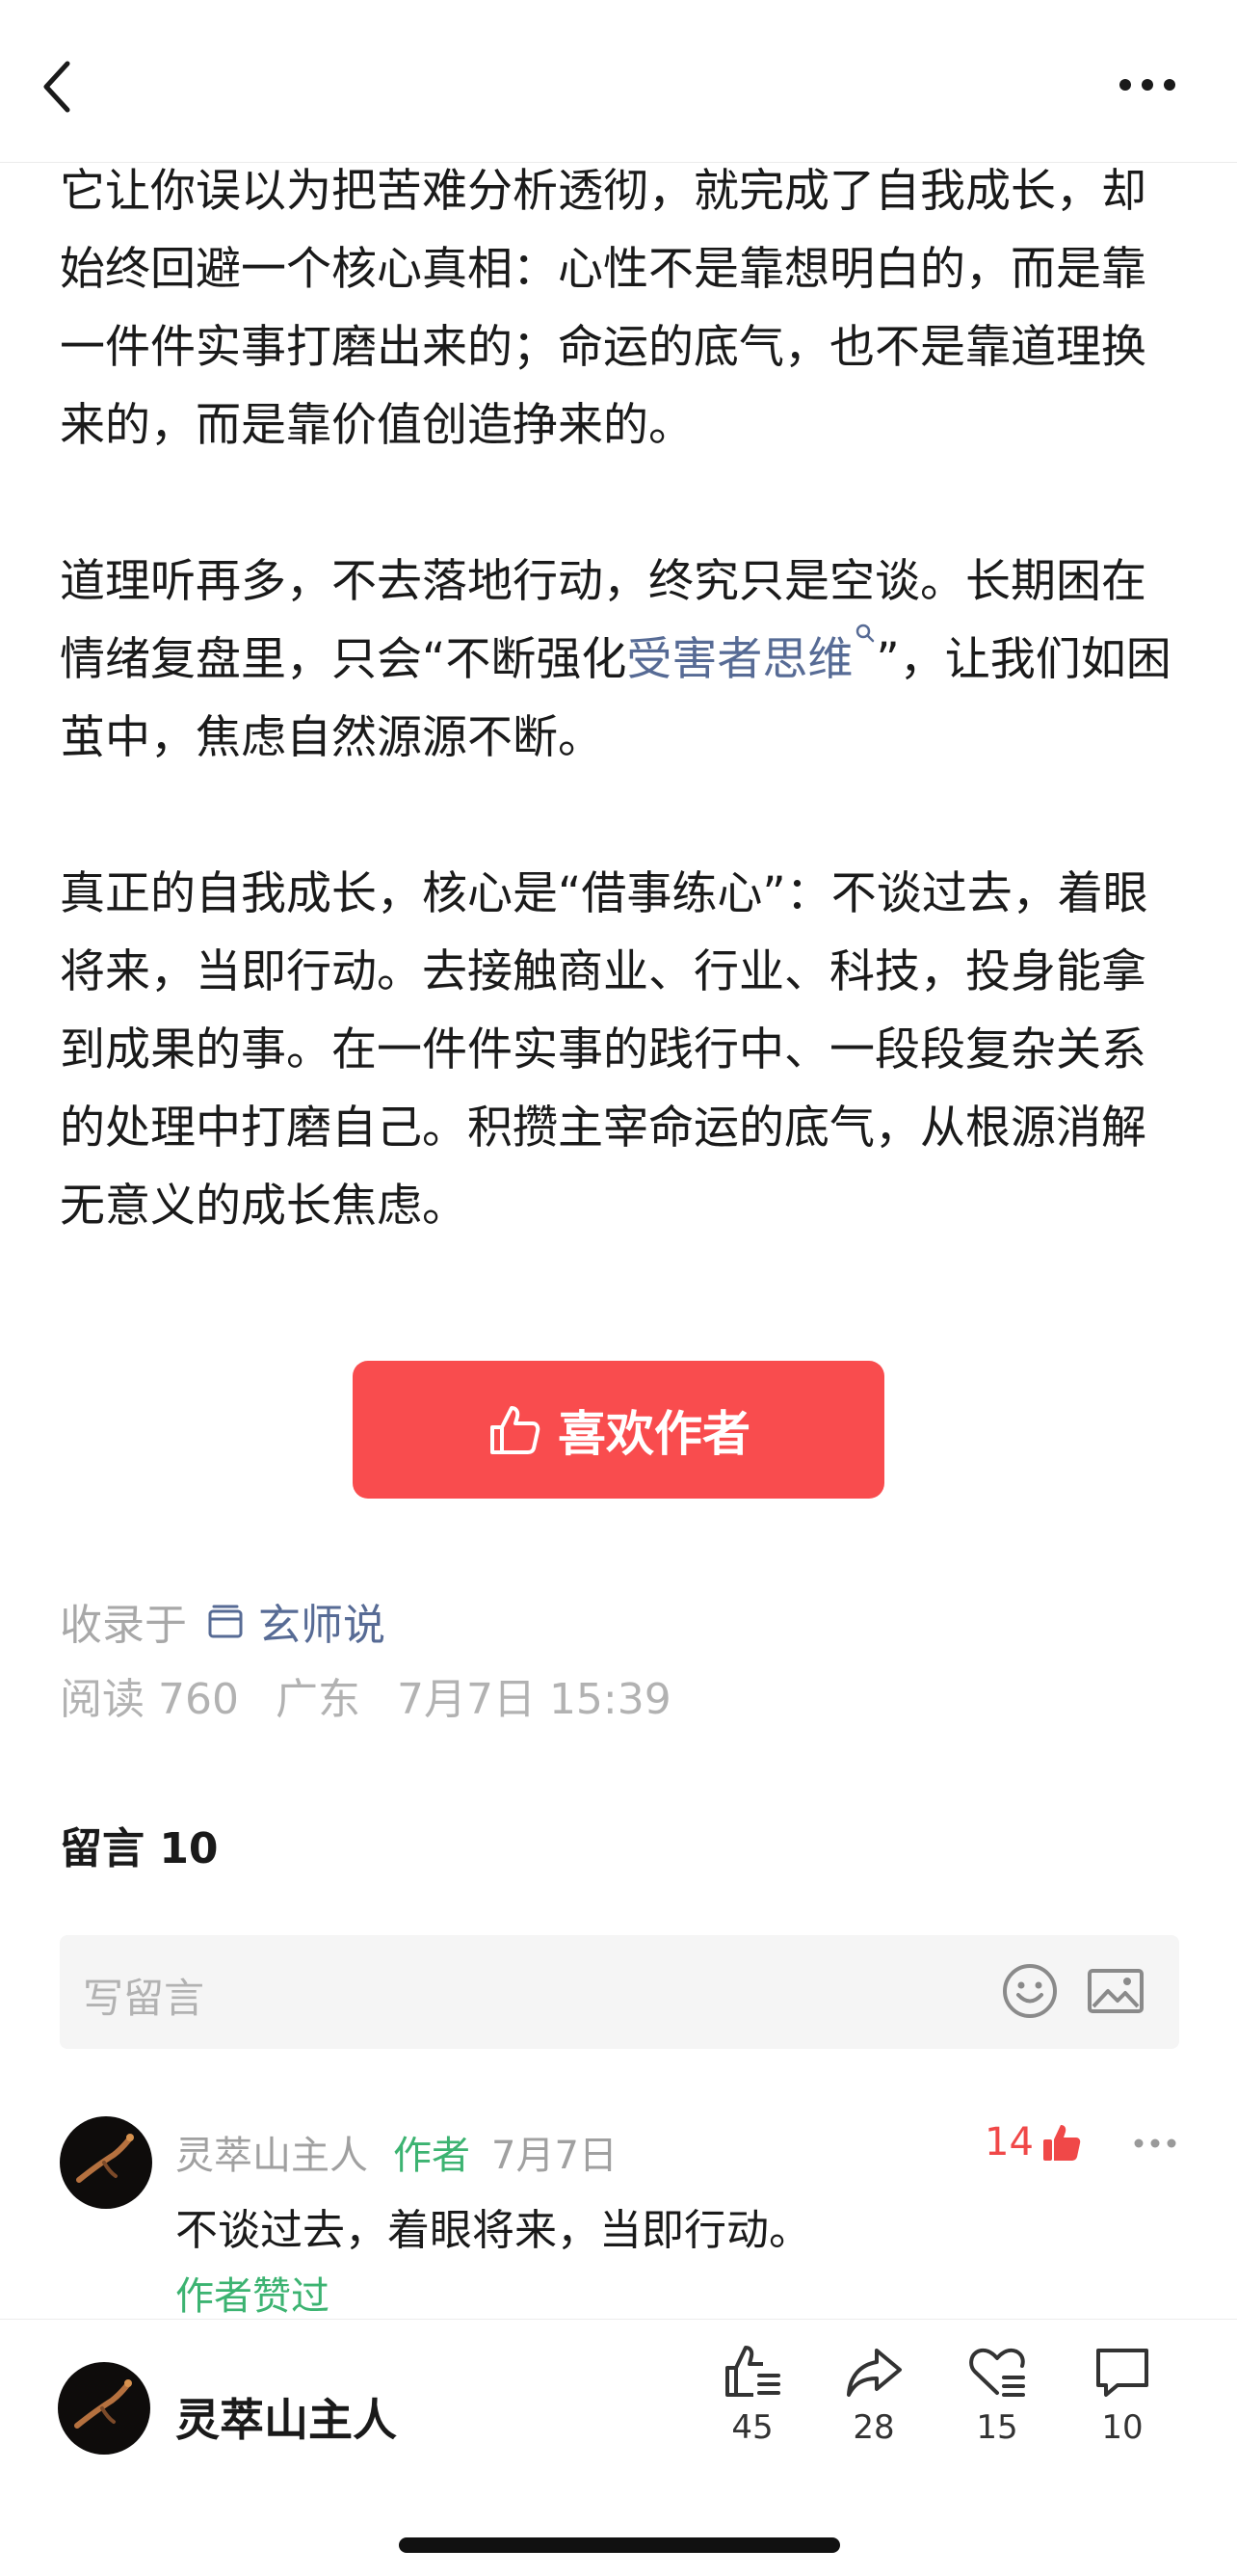  Describe the element at coordinates (874, 2427) in the screenshot. I see `share-count: 28` at that location.